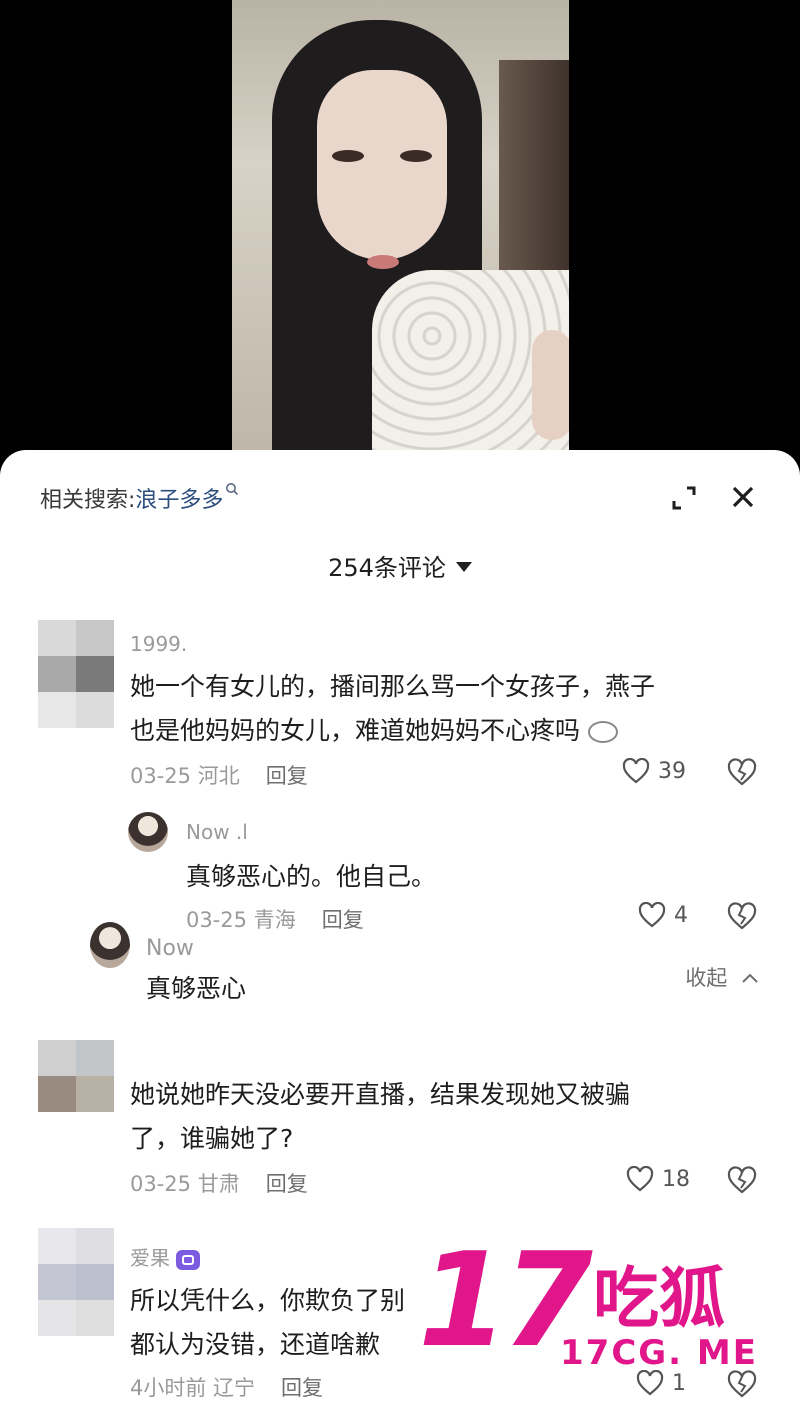 The image size is (800, 1403). Describe the element at coordinates (185, 776) in the screenshot. I see `comment-date-location: 03-25 河北` at that location.